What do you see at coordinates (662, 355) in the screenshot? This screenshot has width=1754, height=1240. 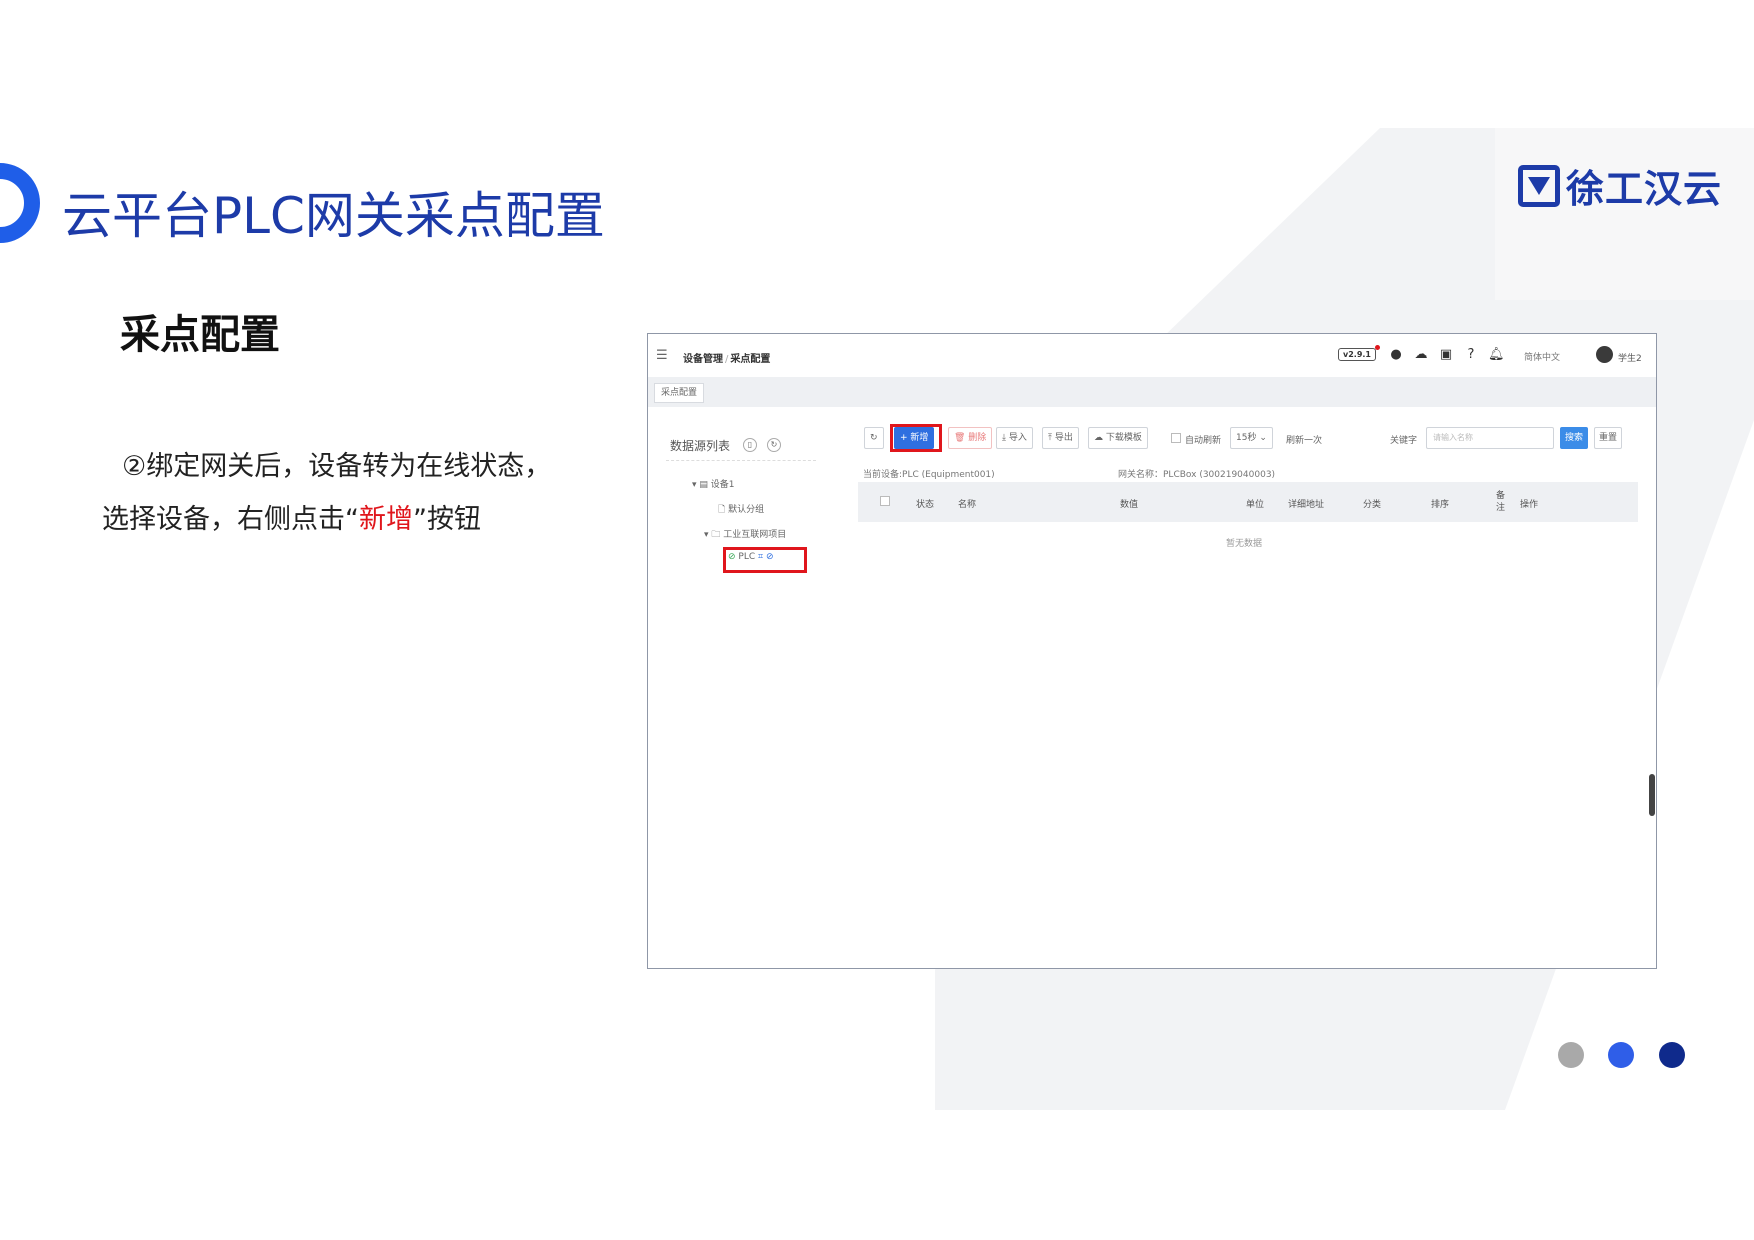 I see `menu-icon: ☰` at bounding box center [662, 355].